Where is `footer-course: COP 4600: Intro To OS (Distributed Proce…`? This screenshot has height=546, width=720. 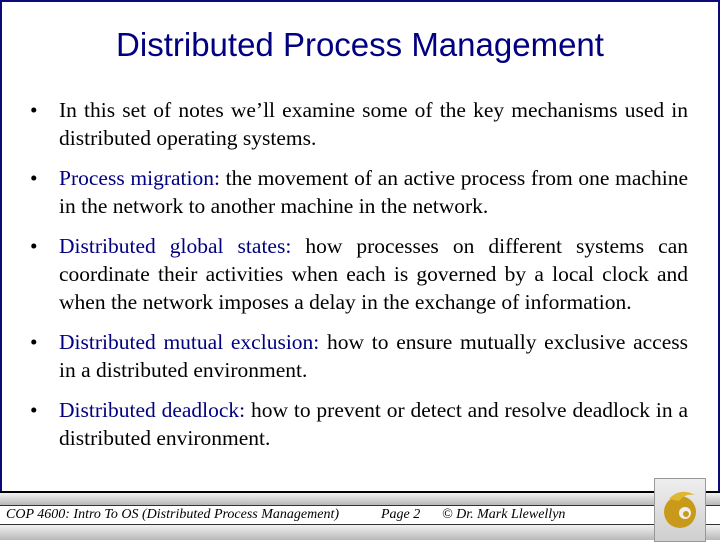 footer-course: COP 4600: Intro To OS (Distributed Proce… is located at coordinates (172, 514).